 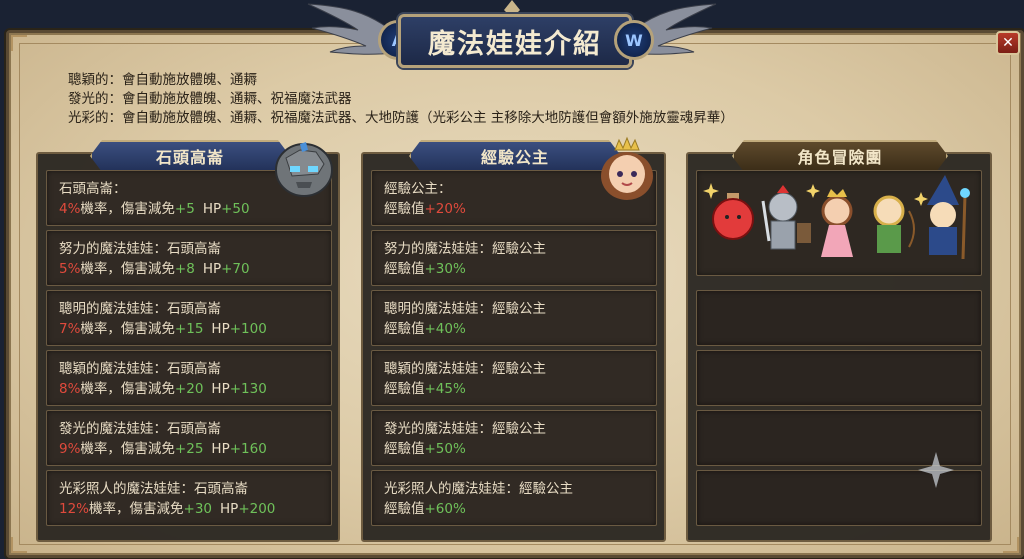 I want to click on slot-stats: 8%機率，傷害減免+20 HP+130, so click(x=163, y=387).